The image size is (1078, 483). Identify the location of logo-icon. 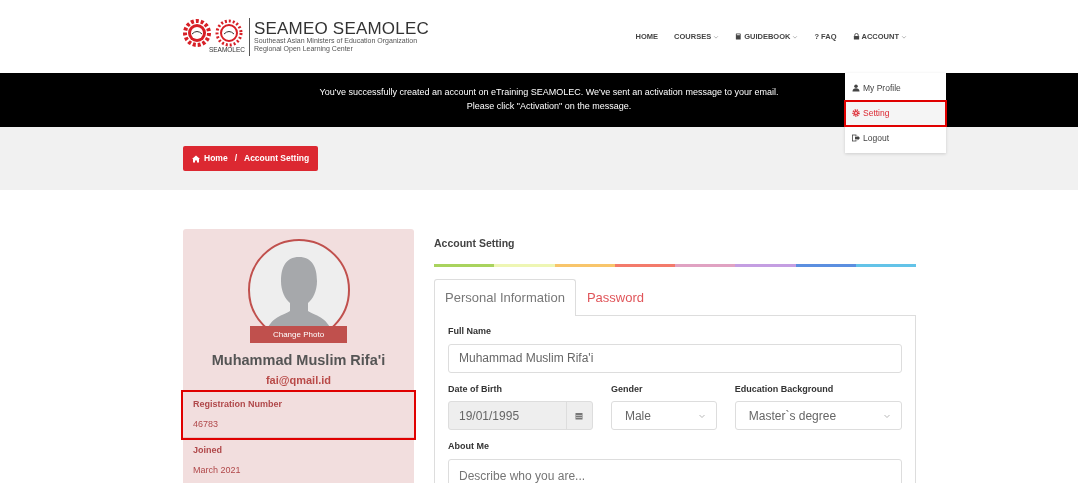
(214, 33).